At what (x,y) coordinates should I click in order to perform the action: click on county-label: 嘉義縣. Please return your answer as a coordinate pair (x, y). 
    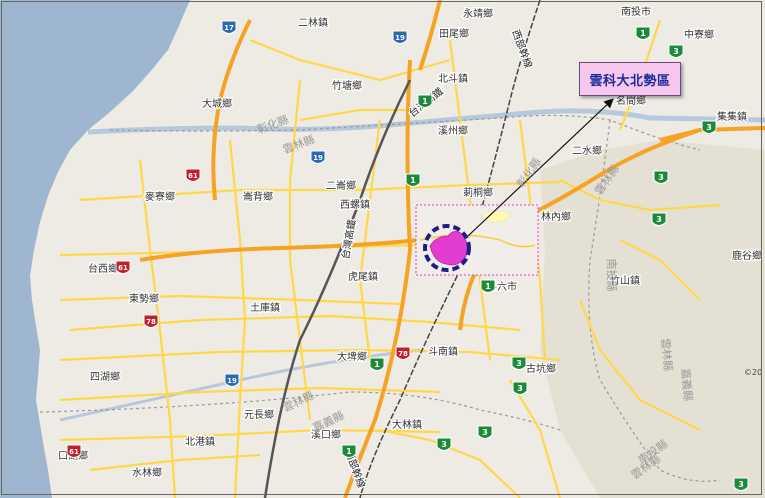
    Looking at the image, I should click on (687, 385).